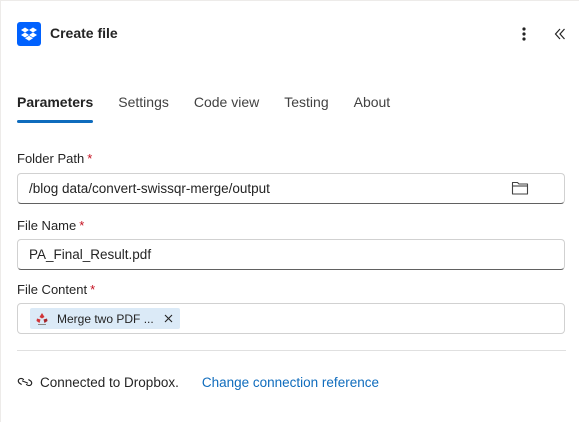 This screenshot has width=579, height=422. I want to click on connection-link-icon, so click(25, 382).